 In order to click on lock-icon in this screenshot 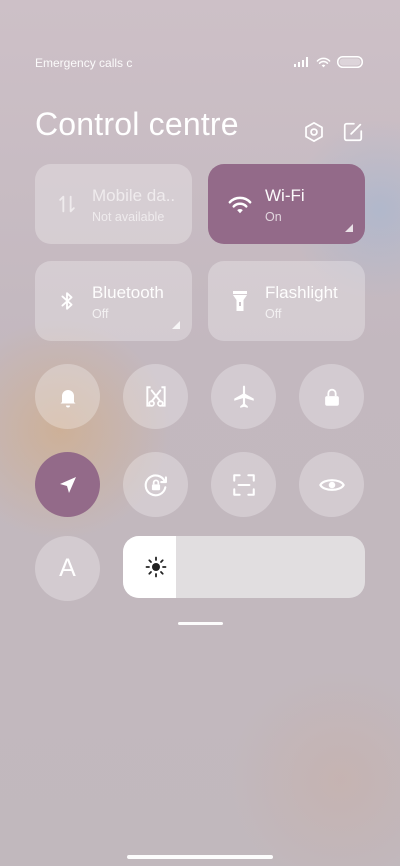, I will do `click(331, 397)`.